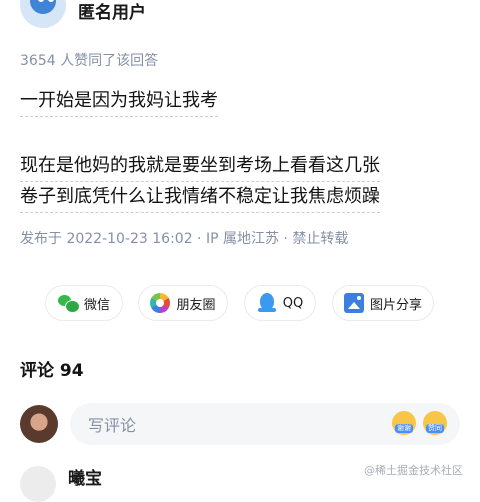 This screenshot has width=480, height=502. I want to click on share-moments-button: 朋友圈, so click(183, 303).